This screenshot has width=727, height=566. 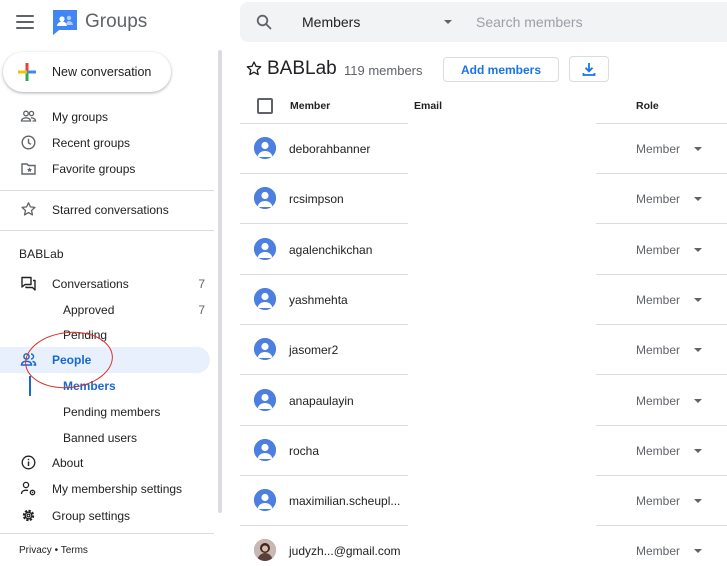 I want to click on table-row: maximilian.scheupl... Member, so click(x=483, y=501).